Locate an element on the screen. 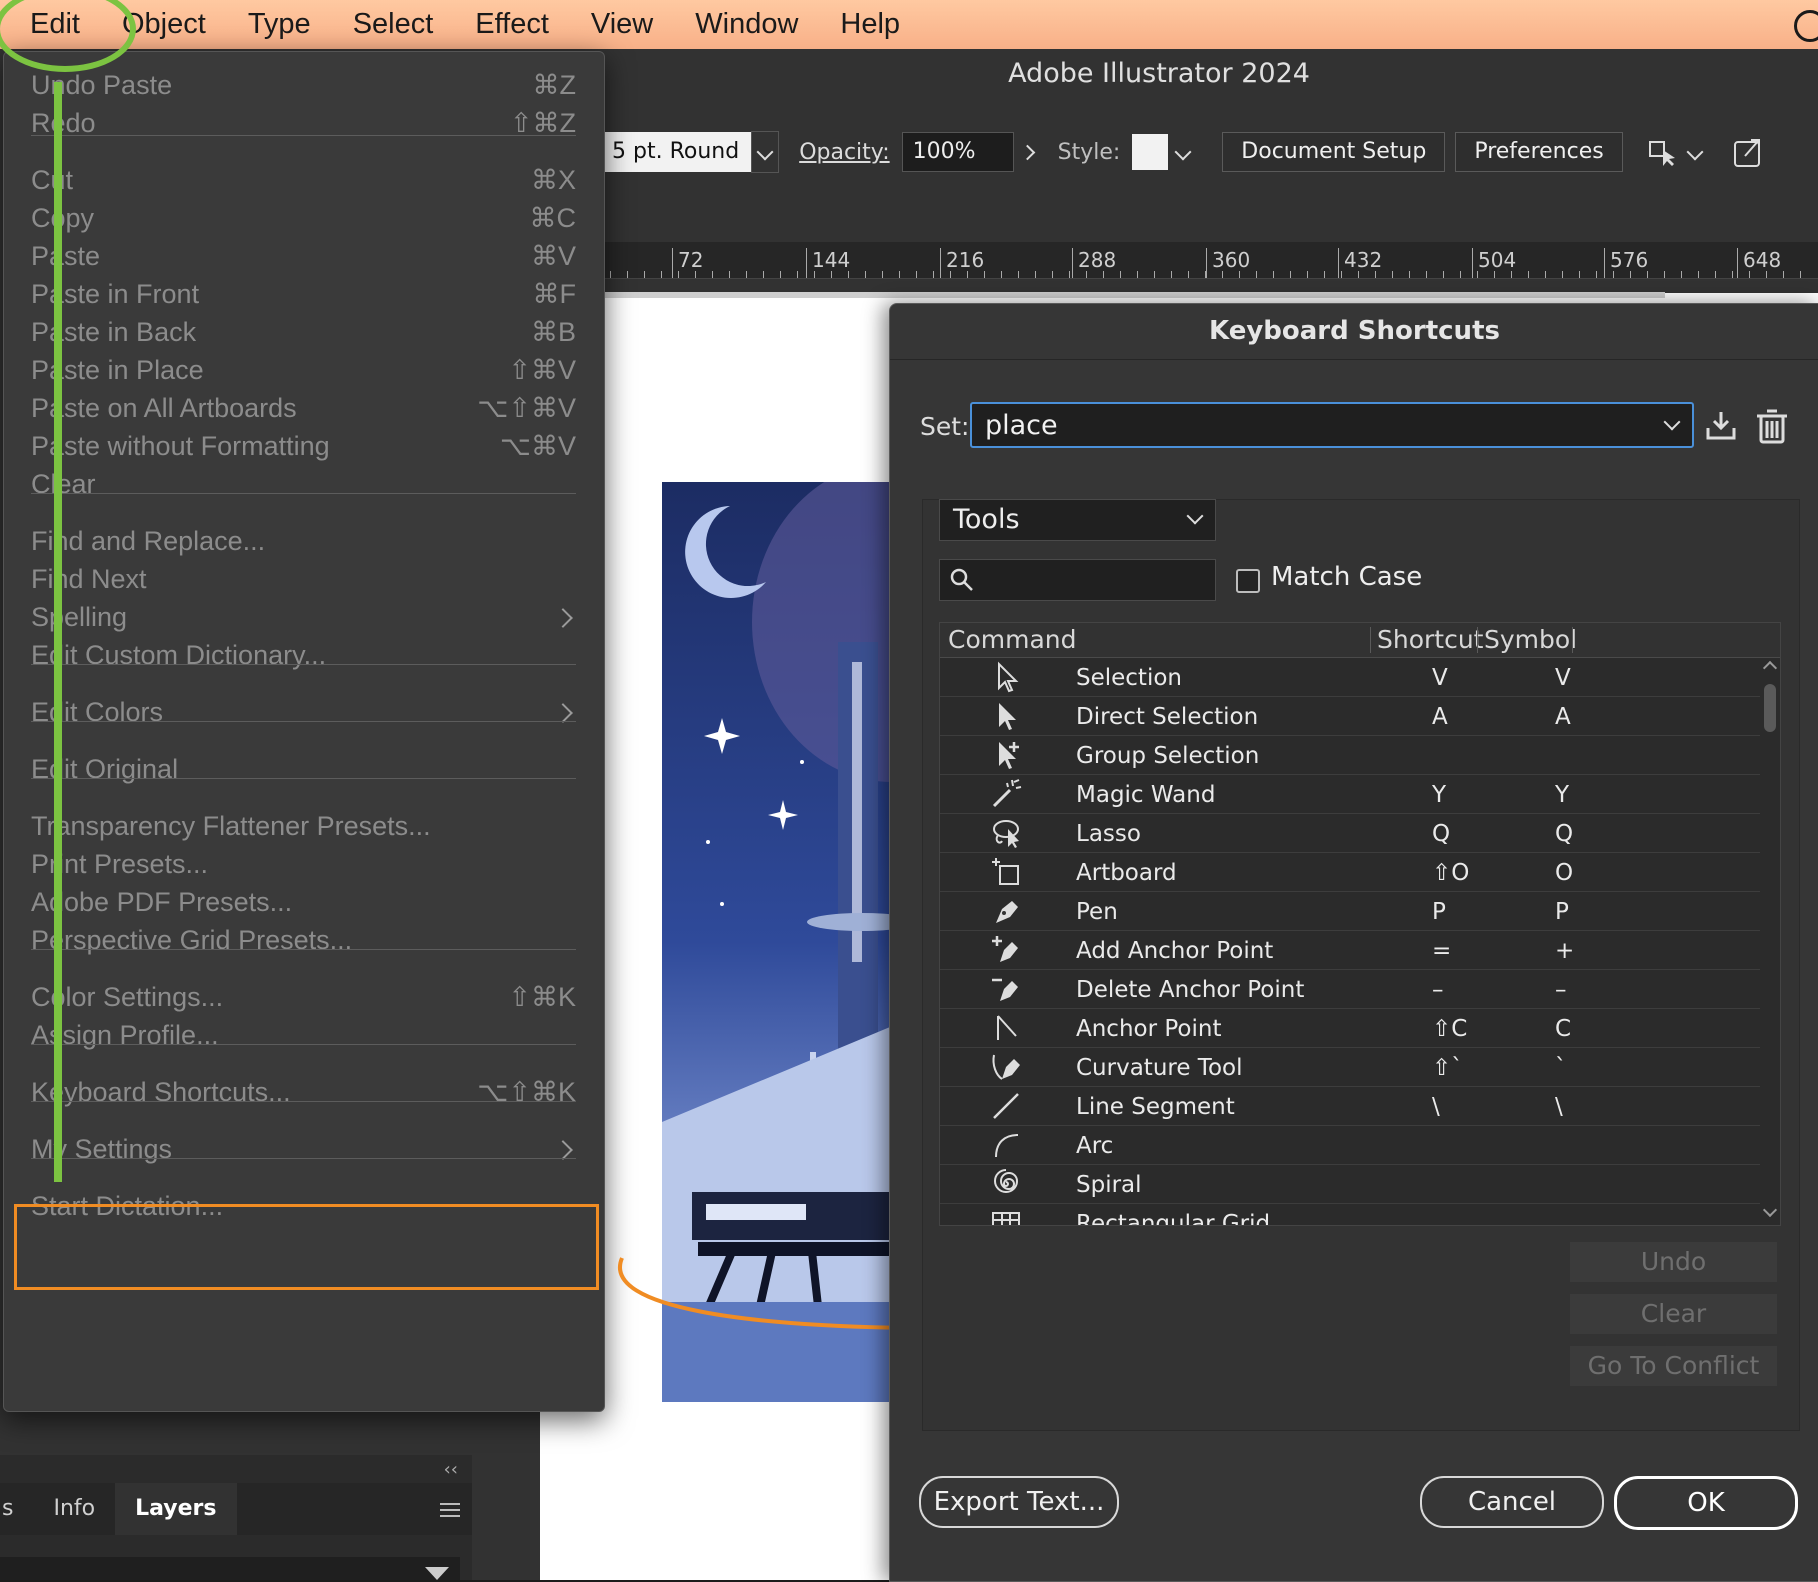 This screenshot has height=1582, width=1818. menu-item-edit-original: Edit Original is located at coordinates (303, 770).